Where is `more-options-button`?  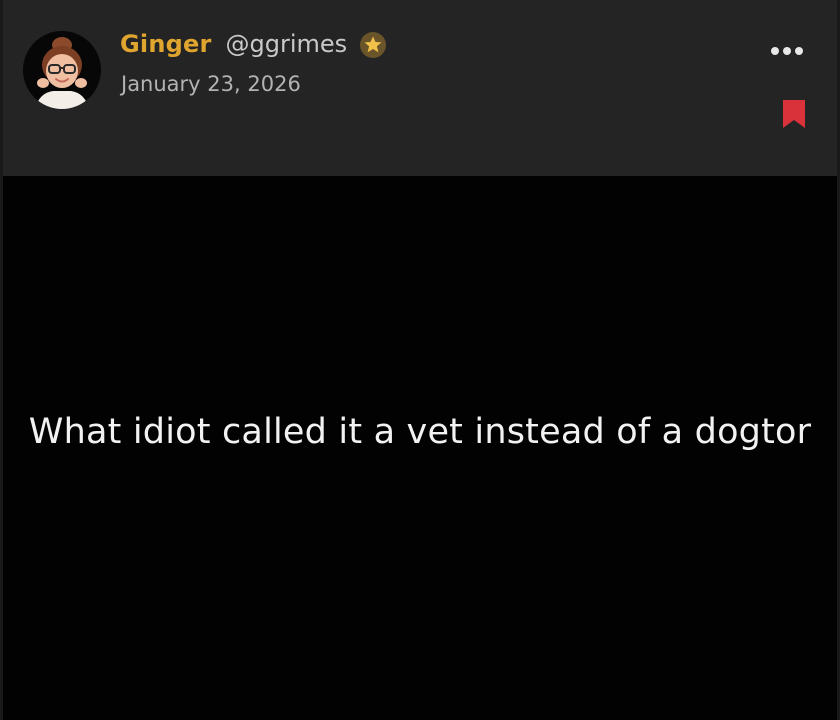 more-options-button is located at coordinates (787, 51).